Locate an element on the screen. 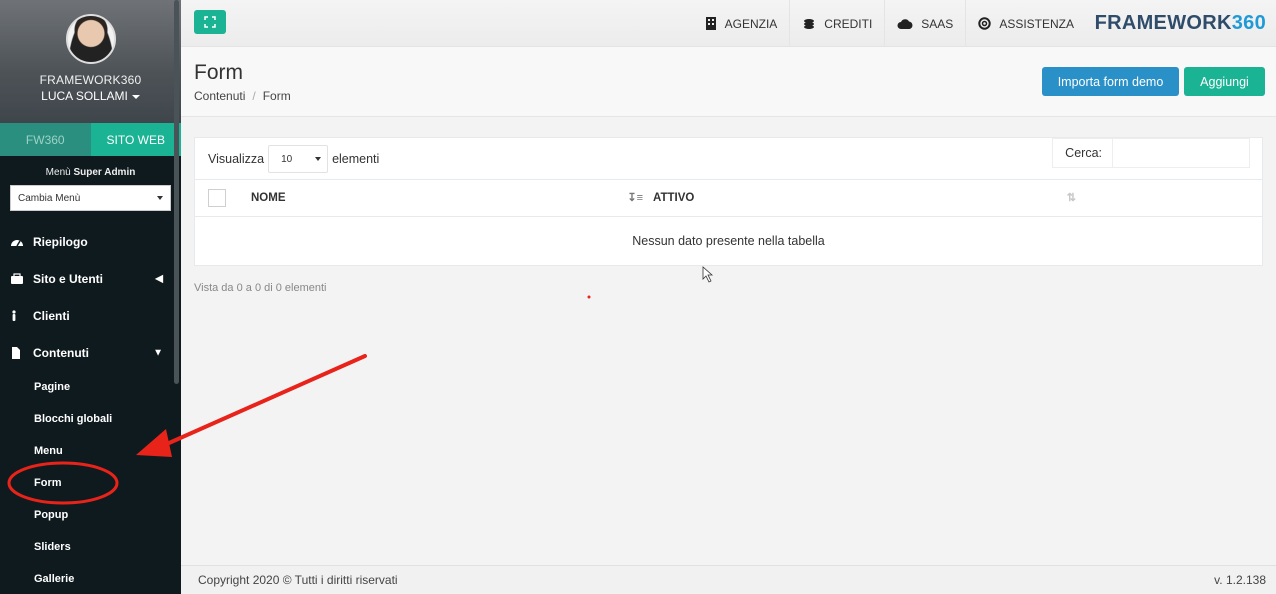  profile-panel: FRAMEWORK360 LUCA SOLLAMI is located at coordinates (90, 61).